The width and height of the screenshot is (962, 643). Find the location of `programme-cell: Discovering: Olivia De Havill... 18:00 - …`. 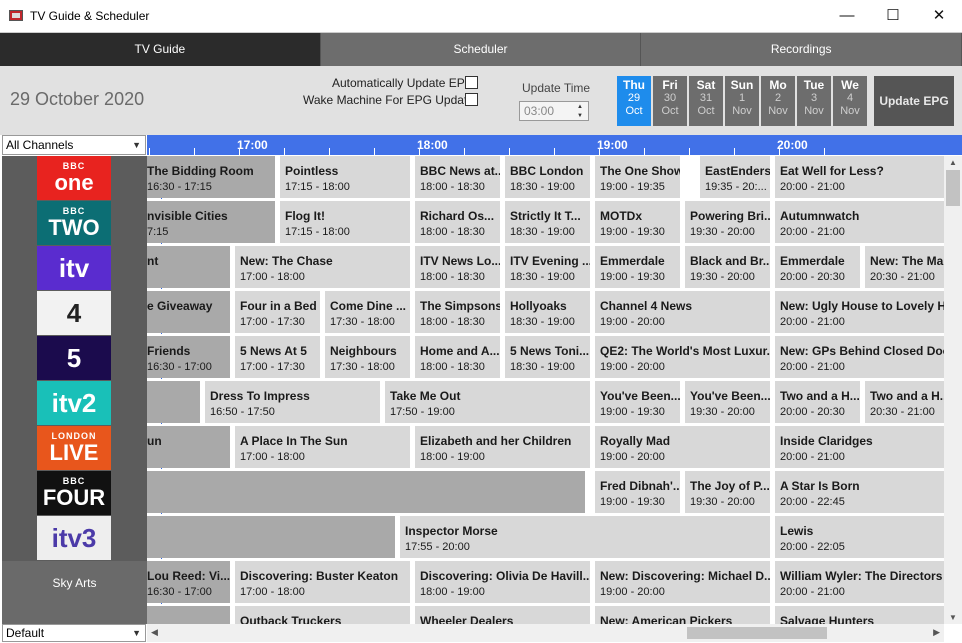

programme-cell: Discovering: Olivia De Havill... 18:00 - … is located at coordinates (502, 582).